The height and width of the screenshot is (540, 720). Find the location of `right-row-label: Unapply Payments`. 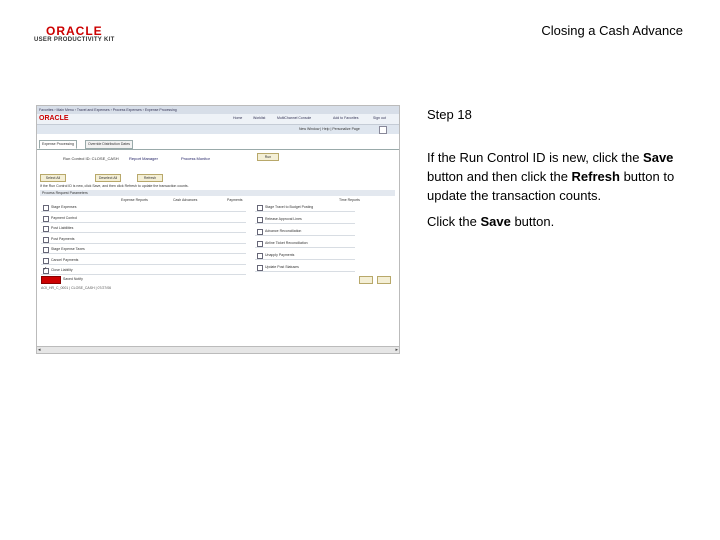

right-row-label: Unapply Payments is located at coordinates (280, 255).